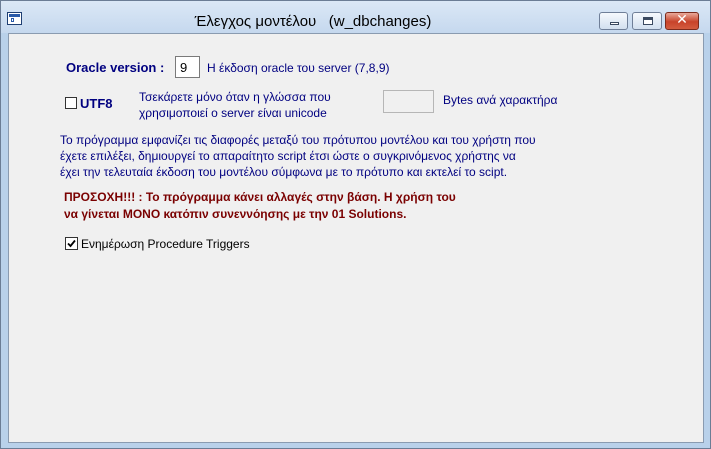 This screenshot has width=711, height=449. I want to click on utf8-label: UTF8, so click(96, 103).